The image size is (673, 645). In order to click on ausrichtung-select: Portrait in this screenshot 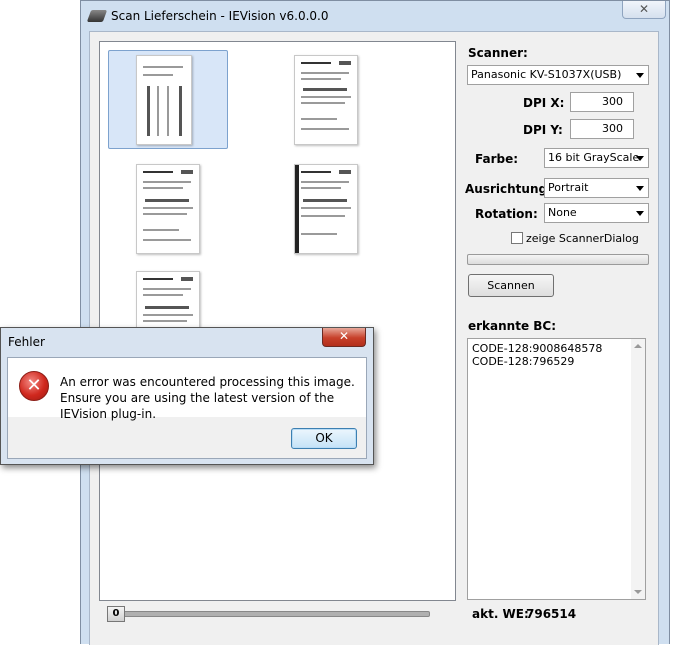, I will do `click(596, 188)`.